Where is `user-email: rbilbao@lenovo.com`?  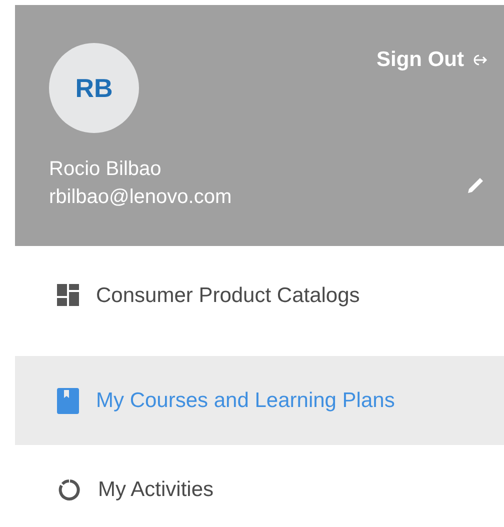 user-email: rbilbao@lenovo.com is located at coordinates (140, 197).